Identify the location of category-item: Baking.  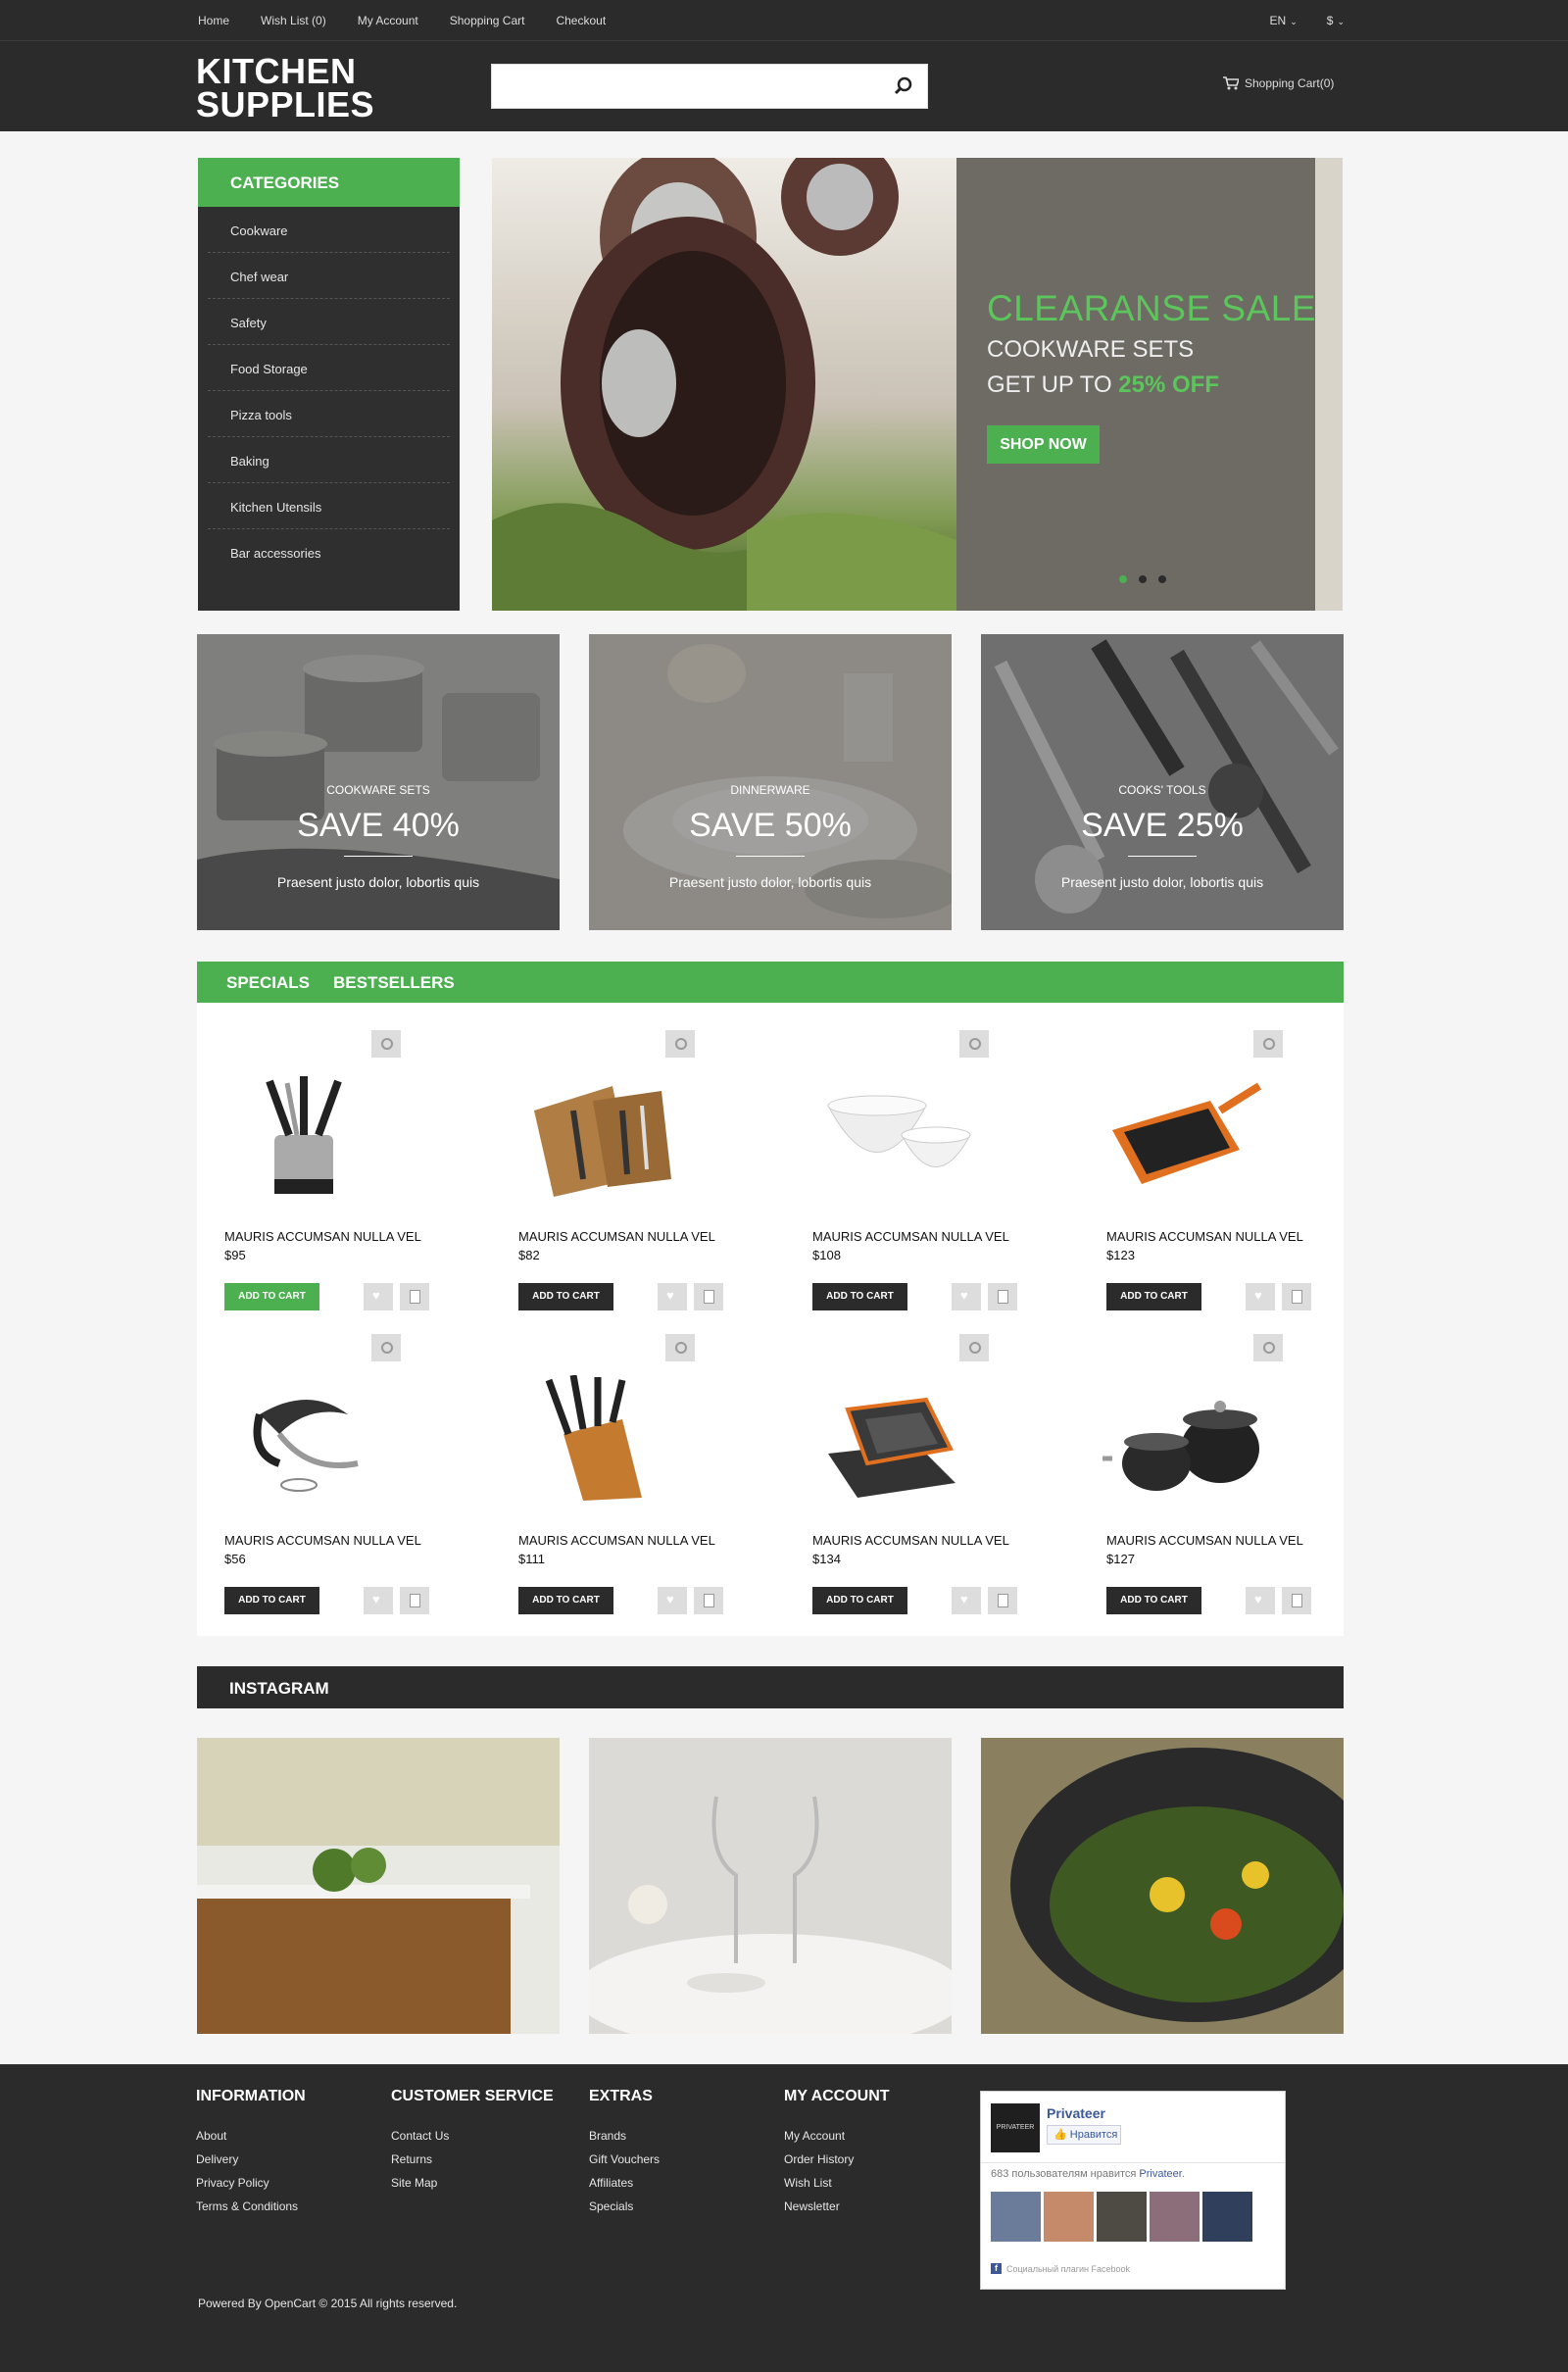
(329, 460).